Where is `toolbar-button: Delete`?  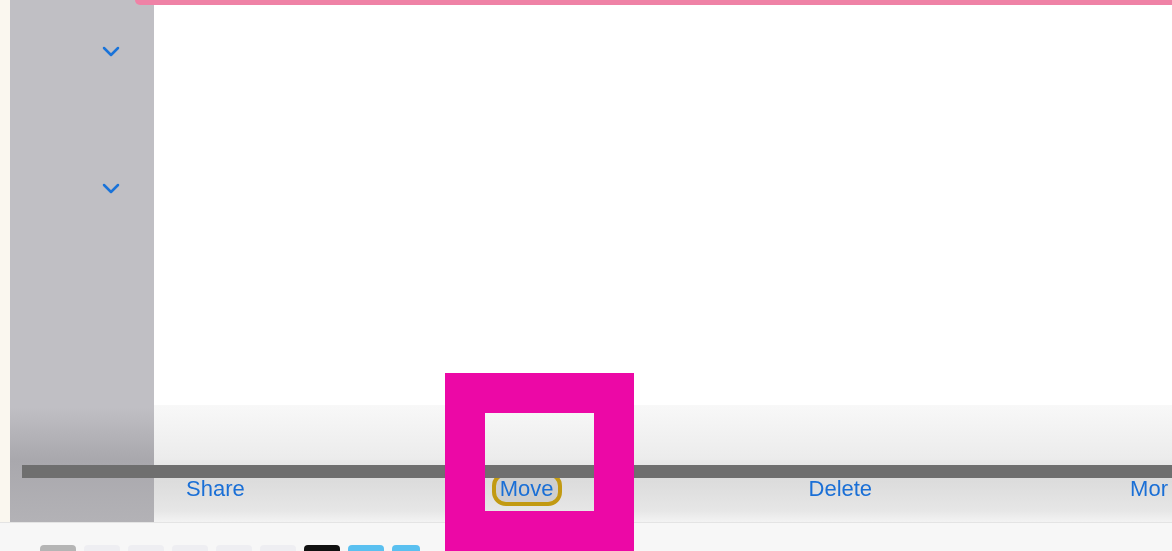
toolbar-button: Delete is located at coordinates (840, 489).